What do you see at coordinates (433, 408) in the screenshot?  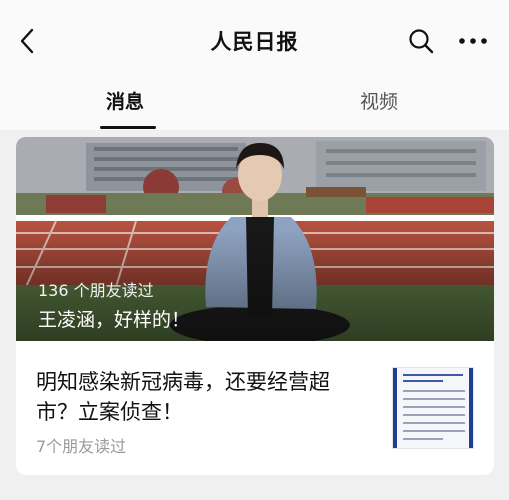 I see `article-thumbnail` at bounding box center [433, 408].